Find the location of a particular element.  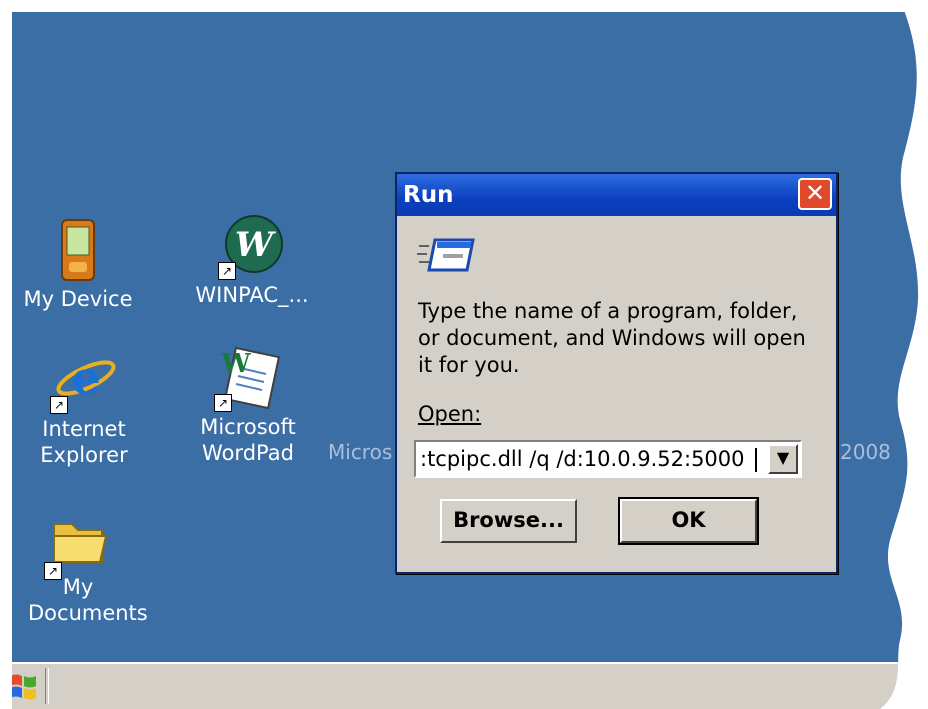

desktop-background-text-right: 2008 is located at coordinates (865, 452).